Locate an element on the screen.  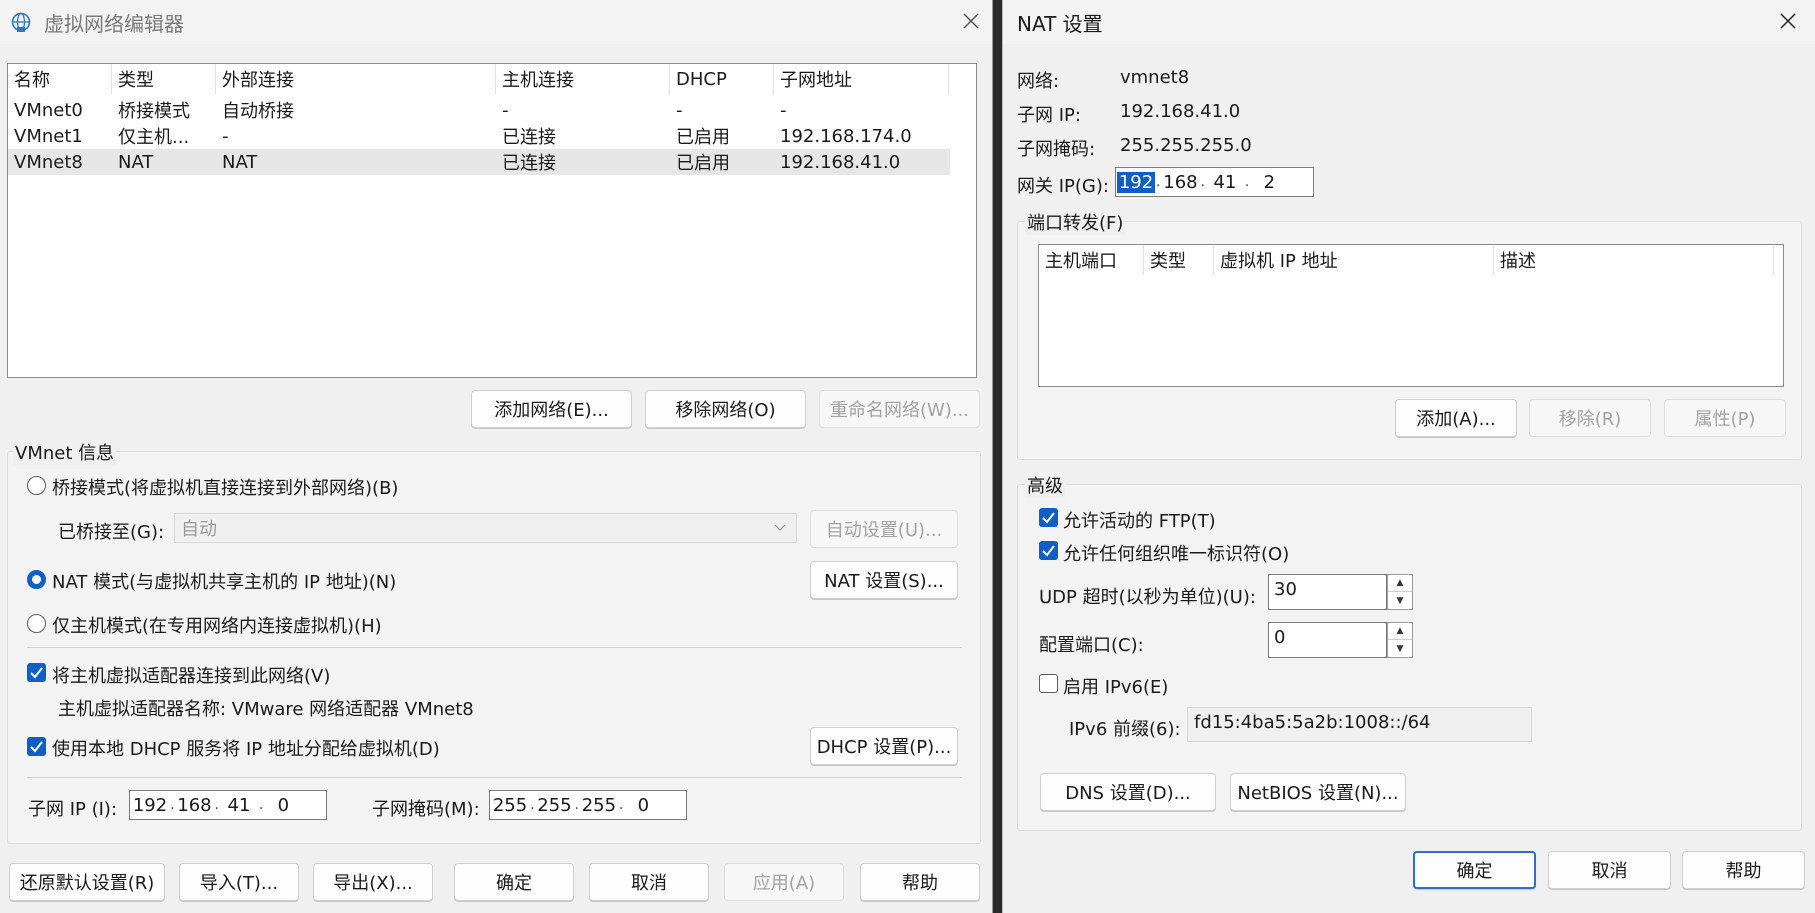
col-name: 名称 is located at coordinates (60, 79).